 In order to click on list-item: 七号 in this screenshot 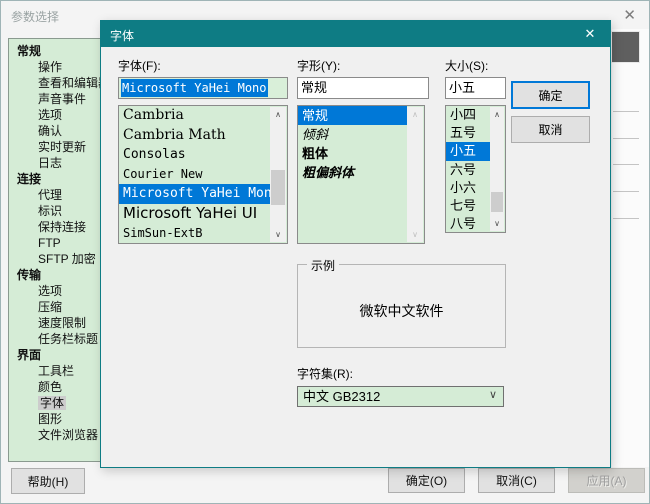, I will do `click(468, 206)`.